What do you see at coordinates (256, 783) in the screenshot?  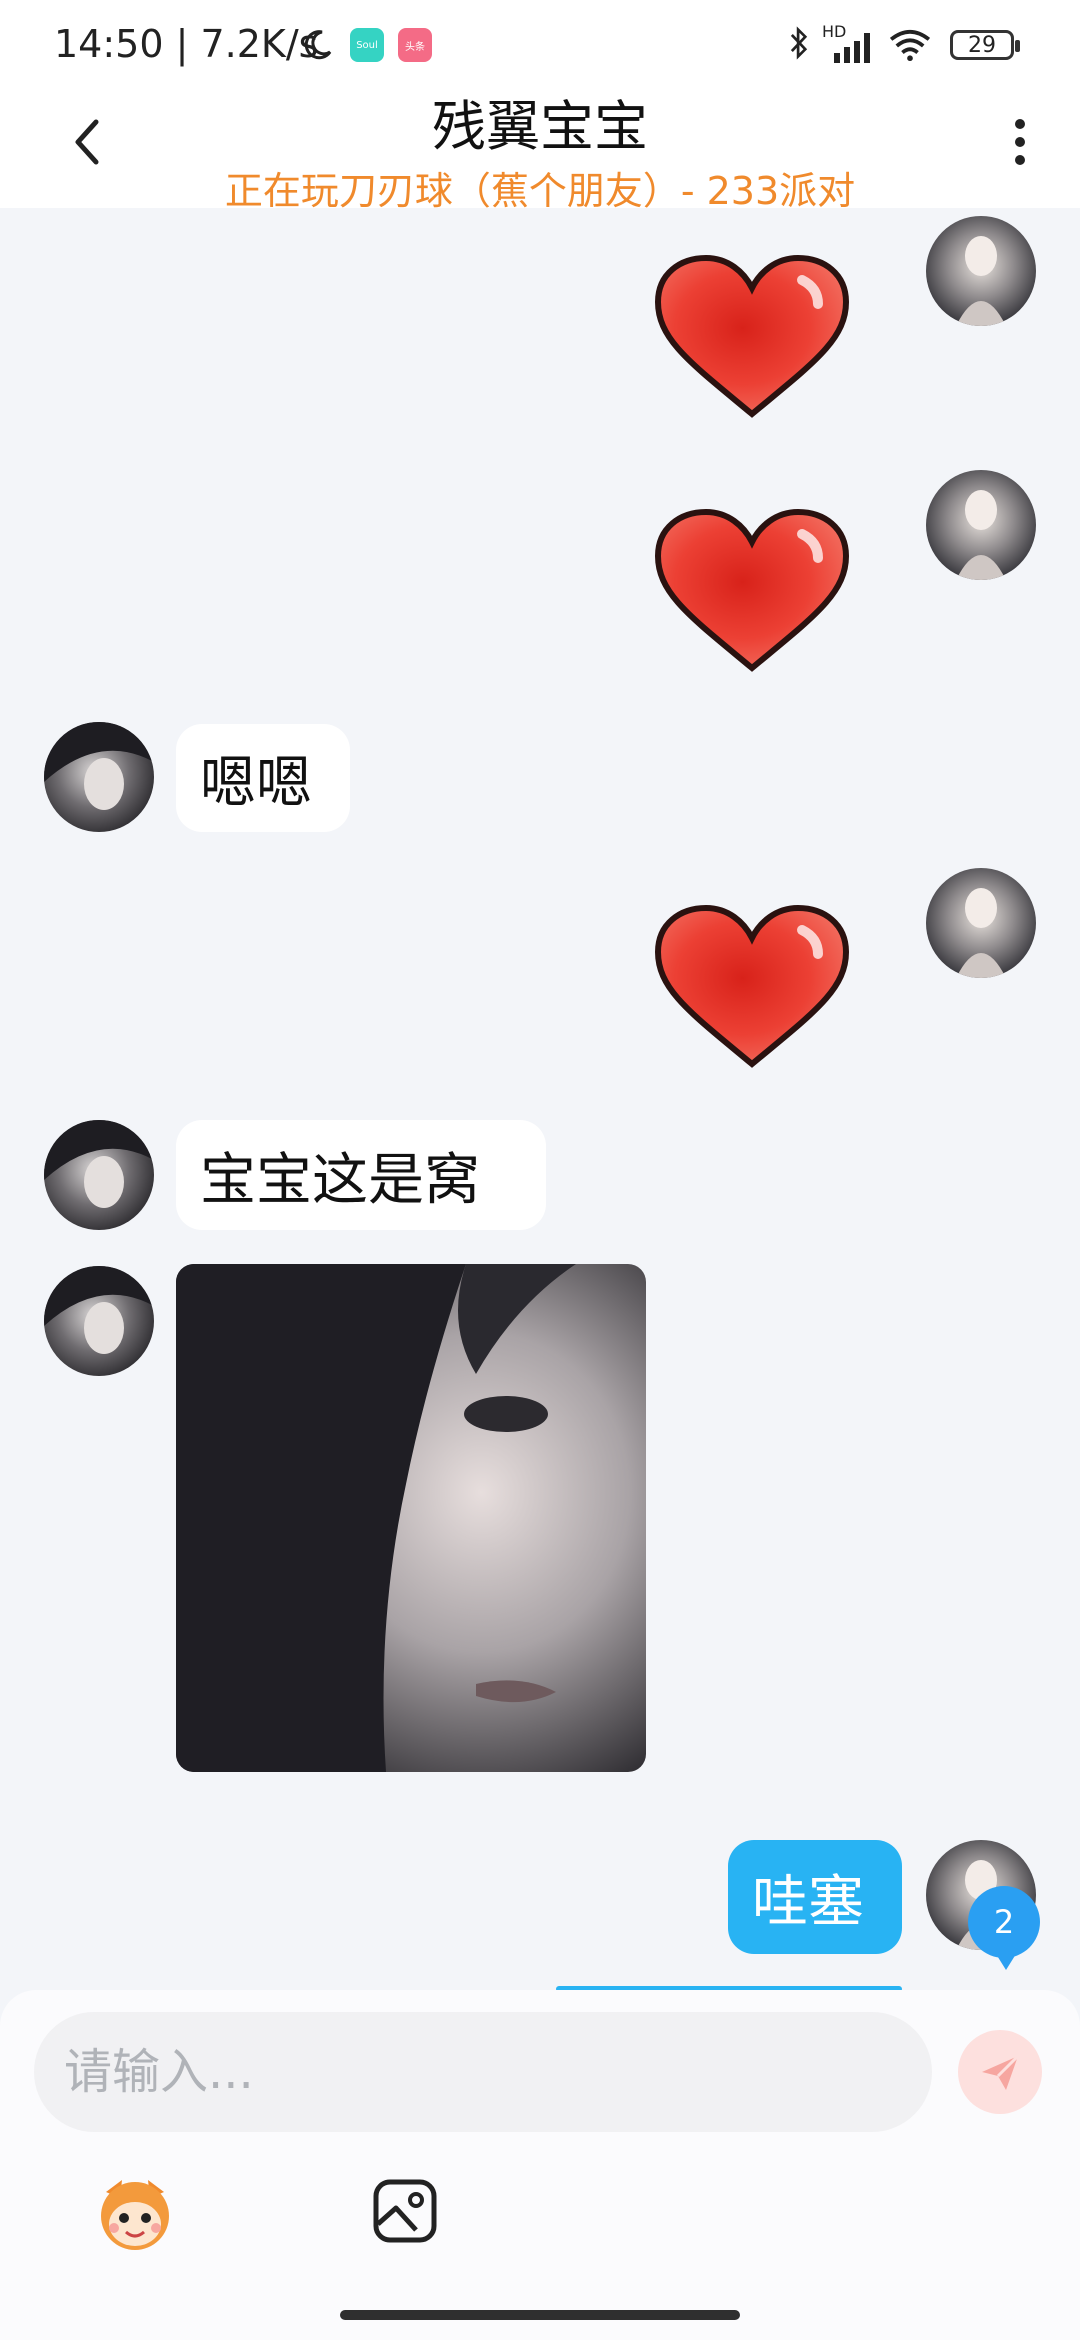 I see `message-text: 嗯嗯` at bounding box center [256, 783].